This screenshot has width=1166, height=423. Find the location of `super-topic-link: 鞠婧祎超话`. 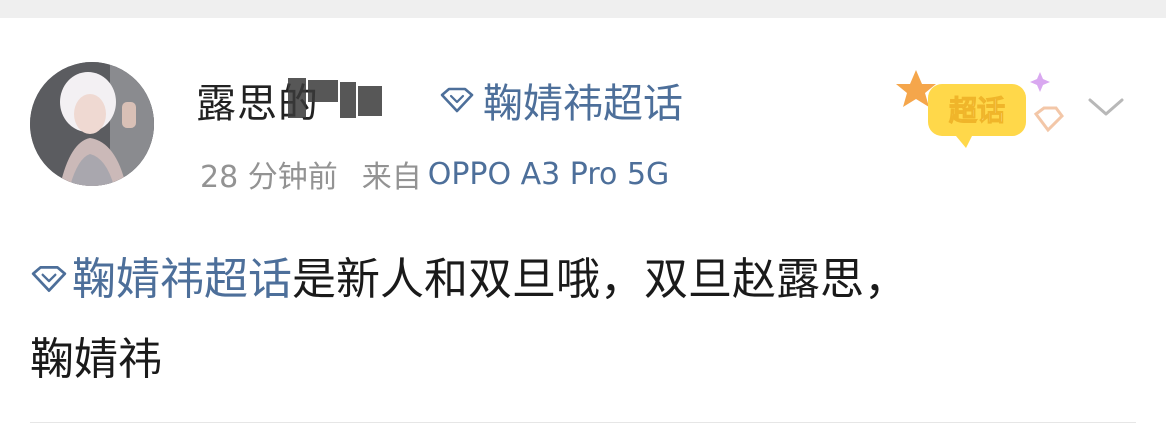

super-topic-link: 鞠婧祎超话 is located at coordinates (561, 100).